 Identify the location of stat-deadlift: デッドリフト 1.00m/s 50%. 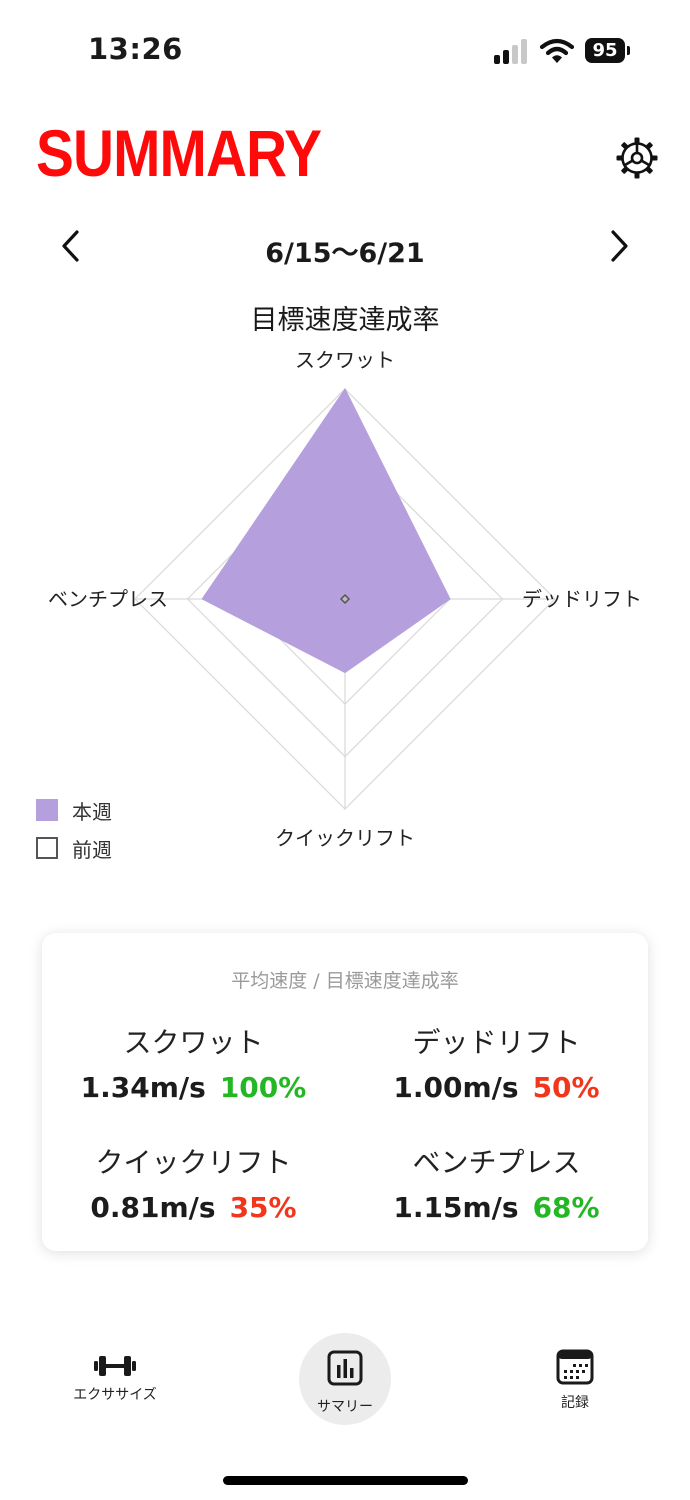
(496, 1062).